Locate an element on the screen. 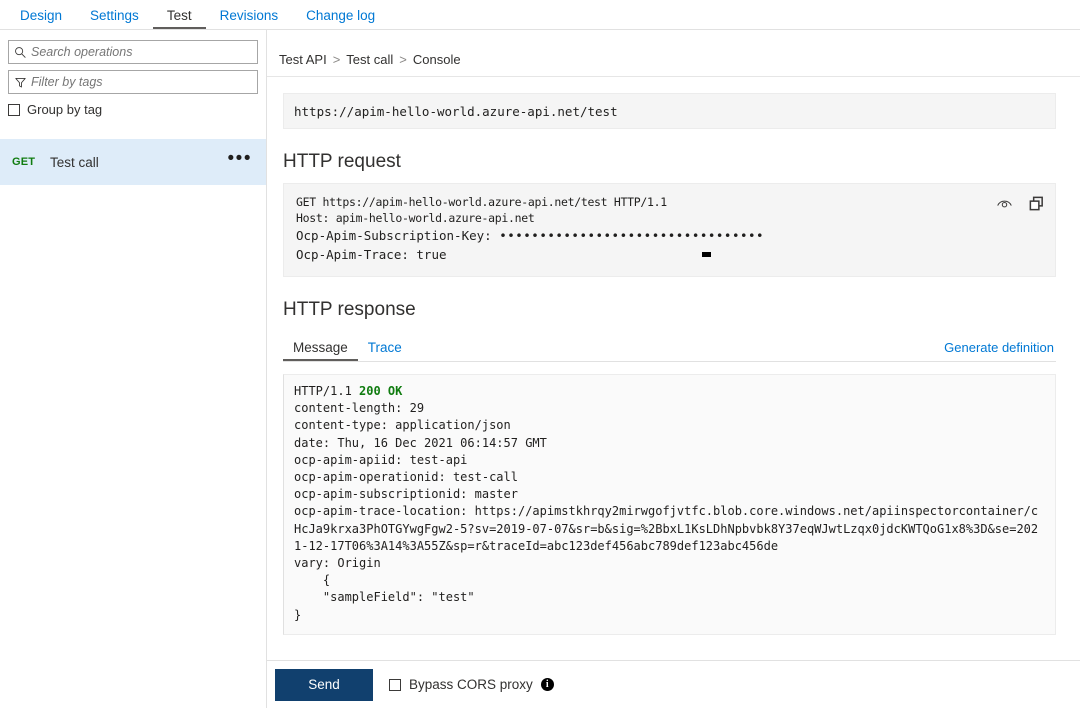 Image resolution: width=1080 pixels, height=708 pixels. search-operations-placeholder: Search operations is located at coordinates (82, 52).